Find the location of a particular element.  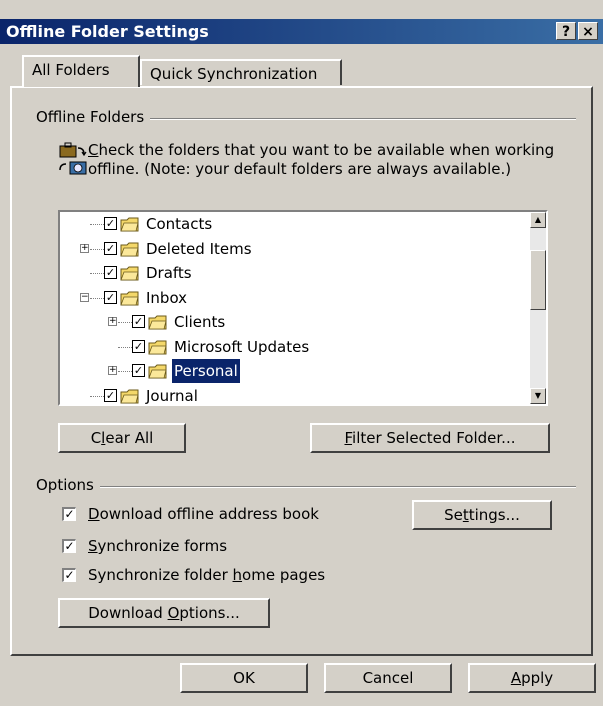

tree-row: ✓ Contacts is located at coordinates (295, 224).